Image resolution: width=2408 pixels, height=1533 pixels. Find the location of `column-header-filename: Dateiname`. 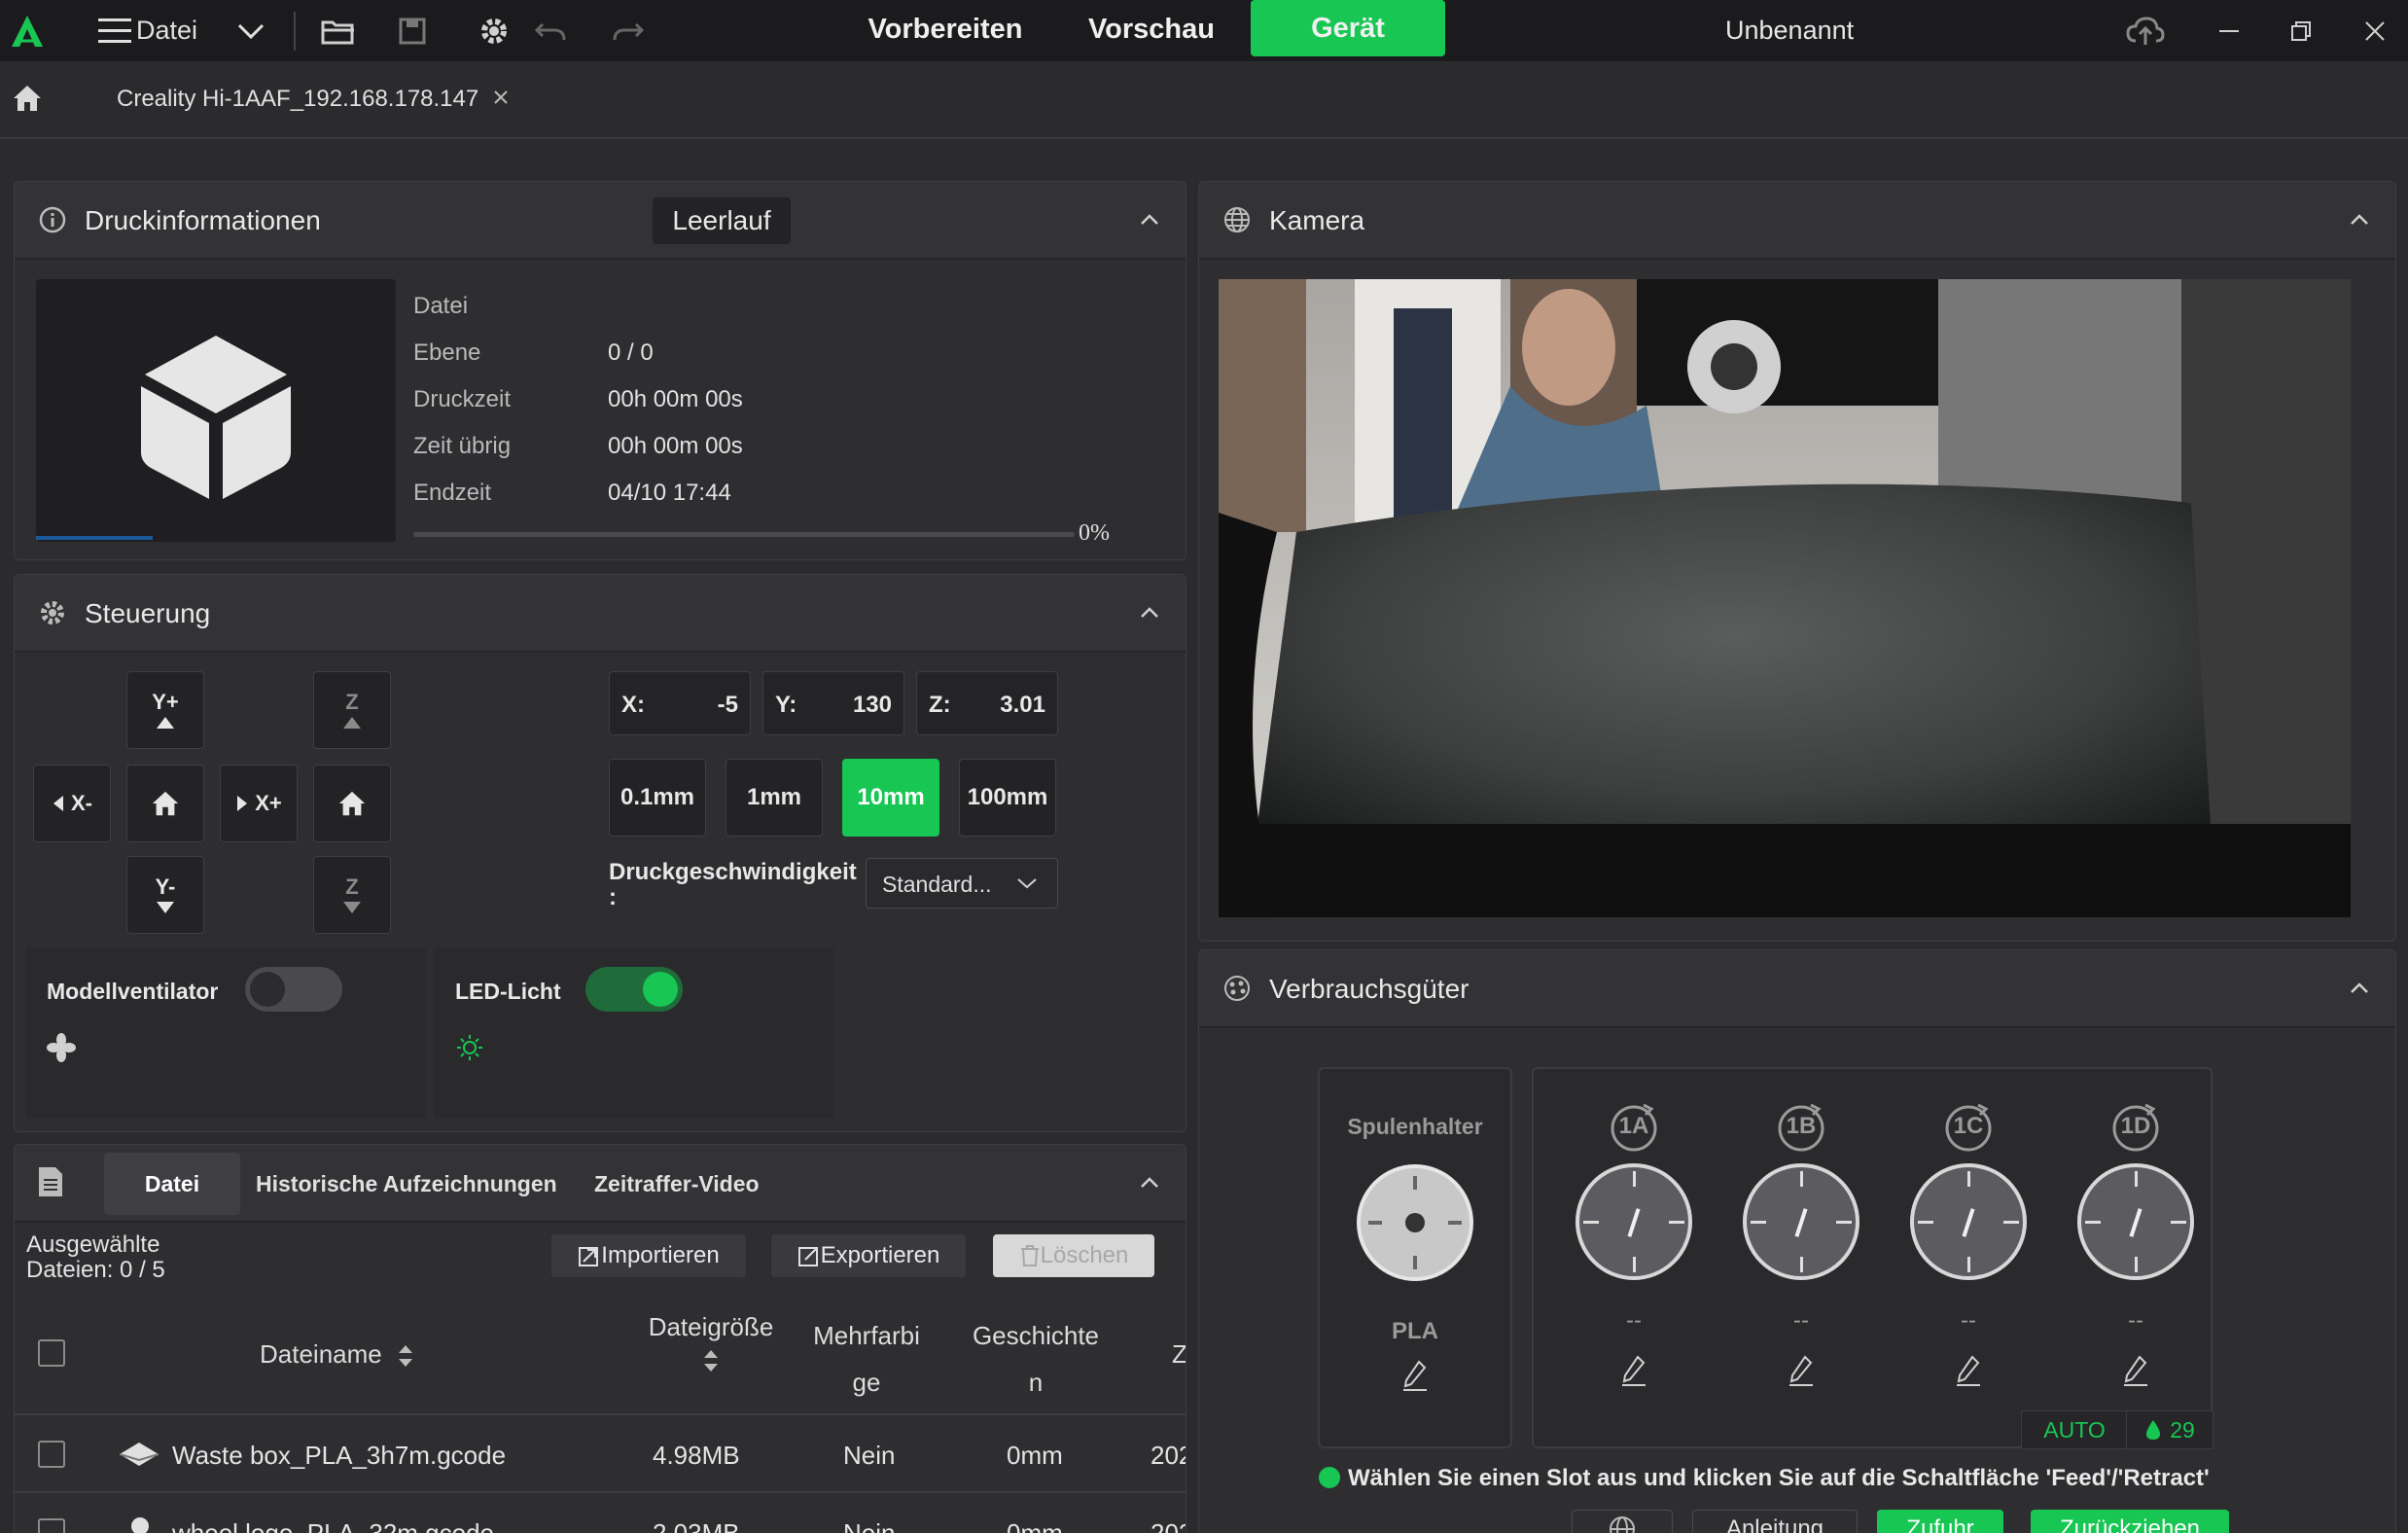

column-header-filename: Dateiname is located at coordinates (337, 1354).